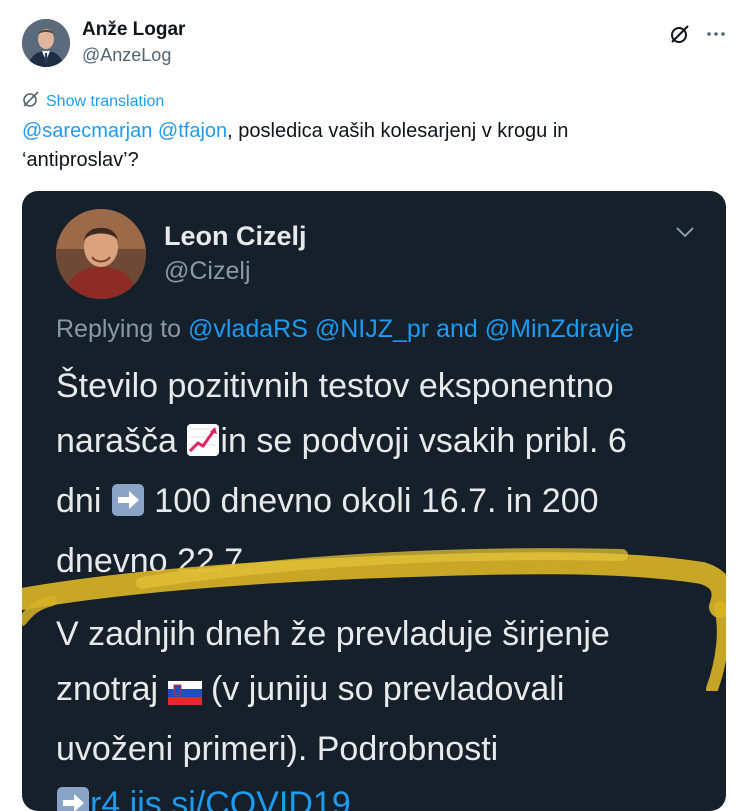 Image resolution: width=750 pixels, height=811 pixels. What do you see at coordinates (423, 441) in the screenshot?
I see `quoted-line: in se podvoji vsakih pribl. 6` at bounding box center [423, 441].